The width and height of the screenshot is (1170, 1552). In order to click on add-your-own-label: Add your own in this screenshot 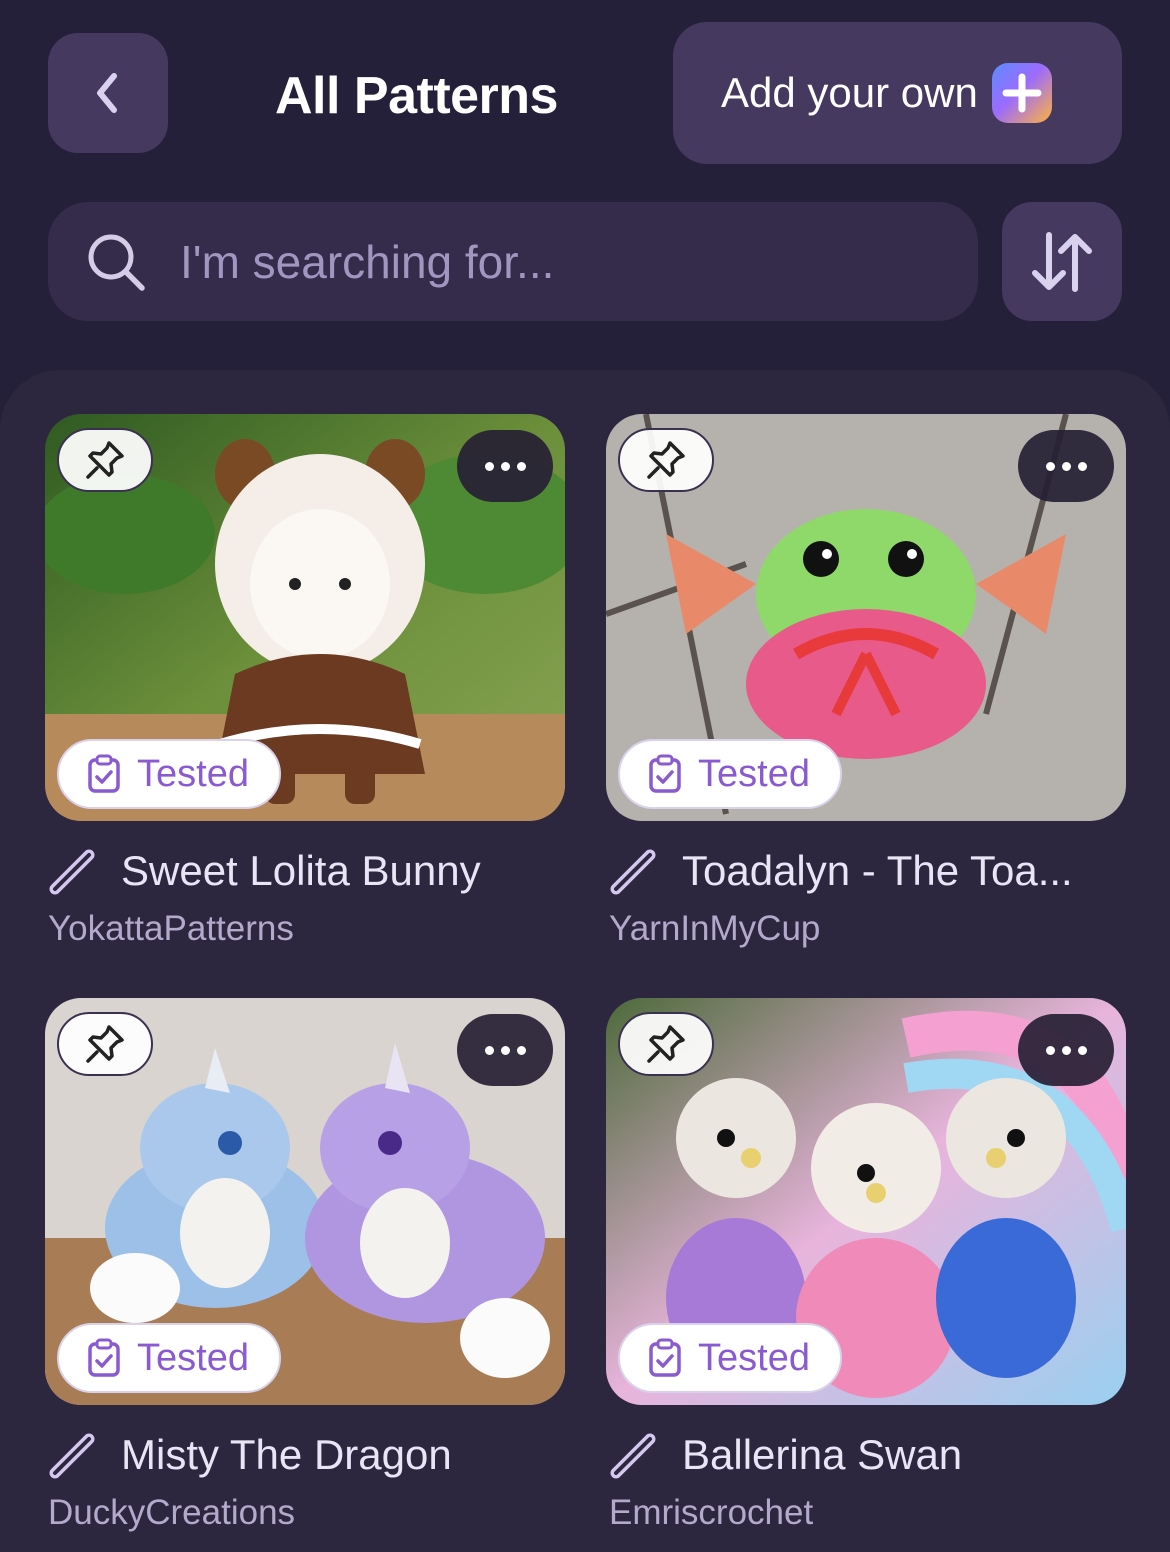, I will do `click(849, 92)`.